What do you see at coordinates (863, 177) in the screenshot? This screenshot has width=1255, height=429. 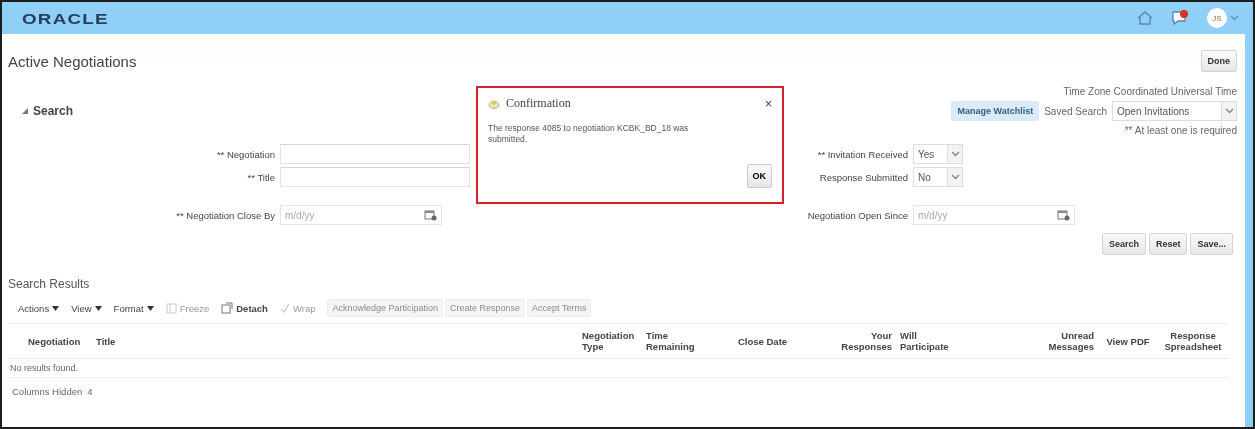 I see `field-label: Response Submitted` at bounding box center [863, 177].